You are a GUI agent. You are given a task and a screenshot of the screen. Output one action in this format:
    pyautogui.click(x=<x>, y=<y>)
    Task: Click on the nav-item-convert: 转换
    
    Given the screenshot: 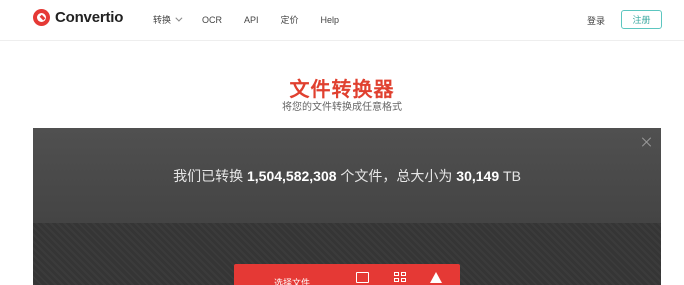 What is the action you would take?
    pyautogui.click(x=168, y=19)
    